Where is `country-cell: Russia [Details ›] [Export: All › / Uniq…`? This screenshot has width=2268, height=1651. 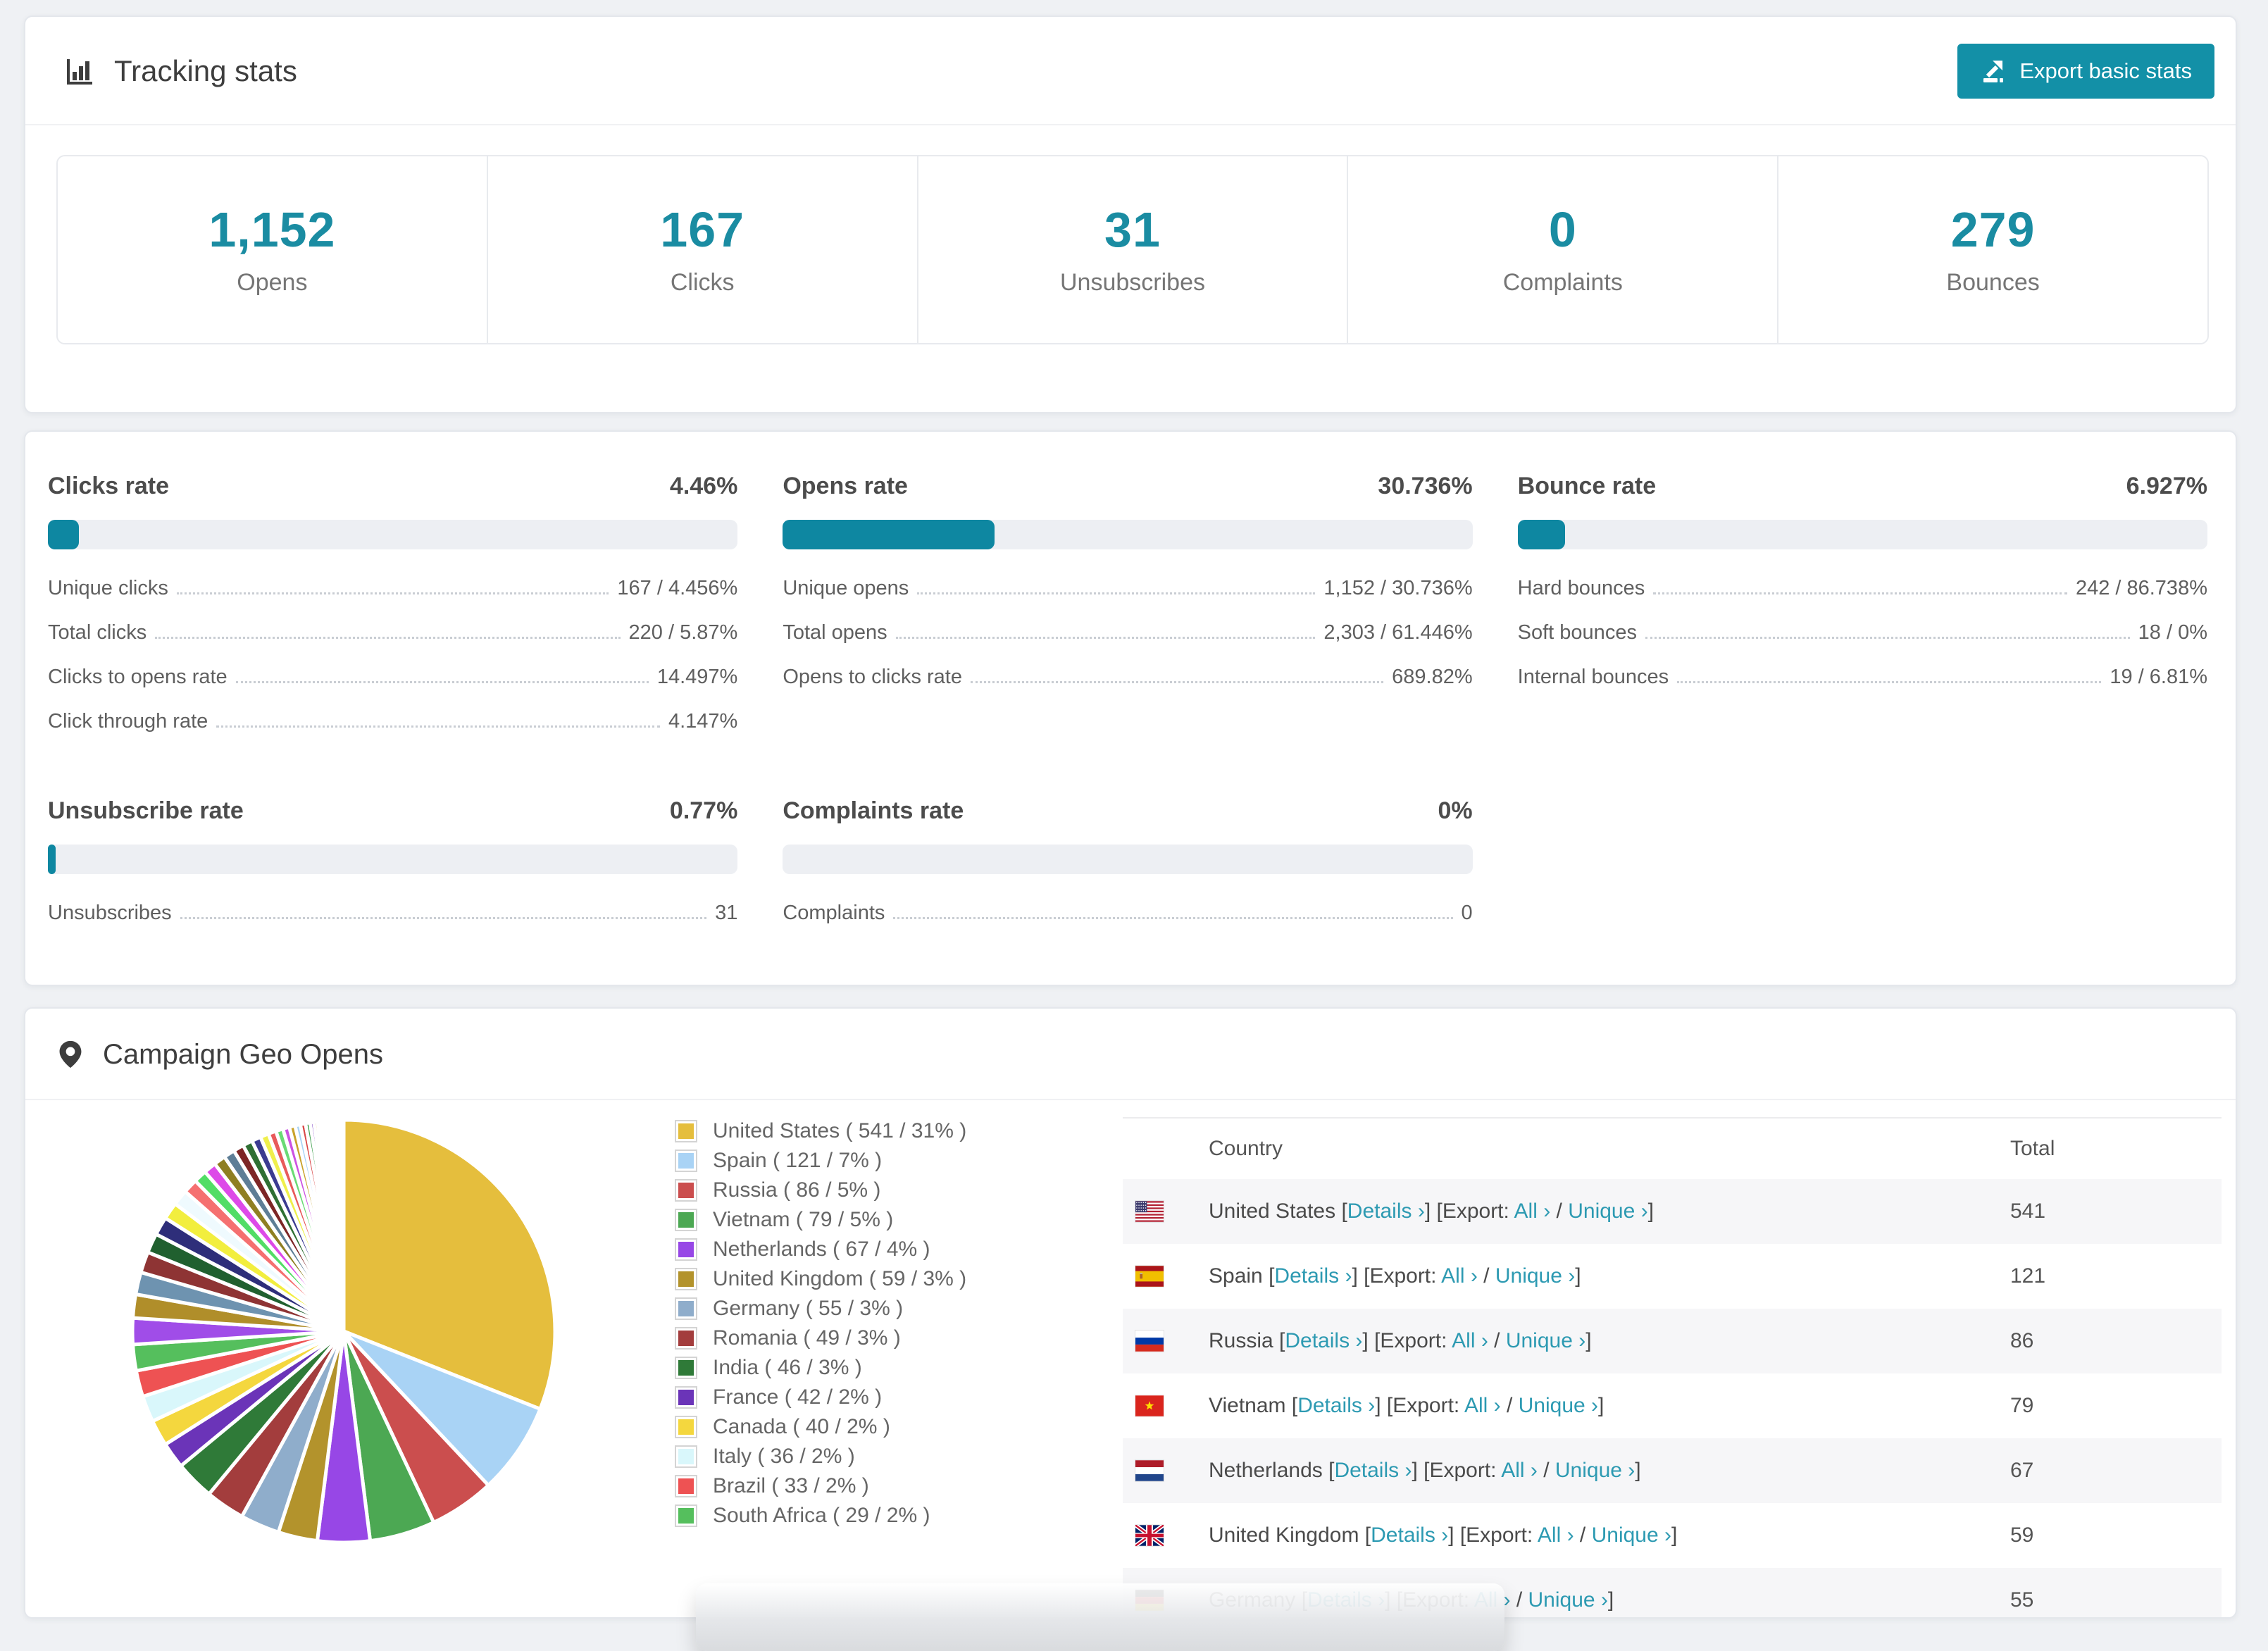 country-cell: Russia [Details ›] [Export: All › / Uniq… is located at coordinates (1401, 1340).